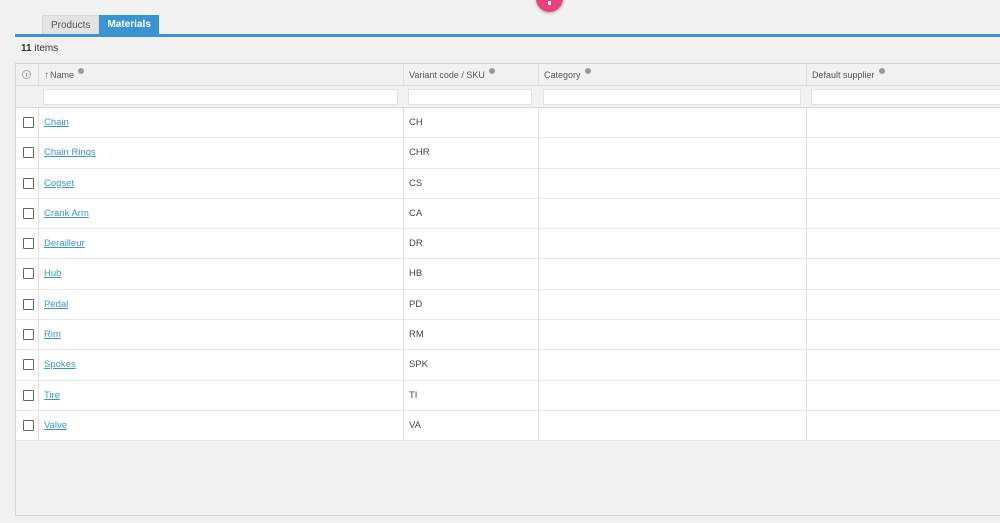 The image size is (1000, 523). Describe the element at coordinates (56, 304) in the screenshot. I see `material-name-link: Pedal` at that location.